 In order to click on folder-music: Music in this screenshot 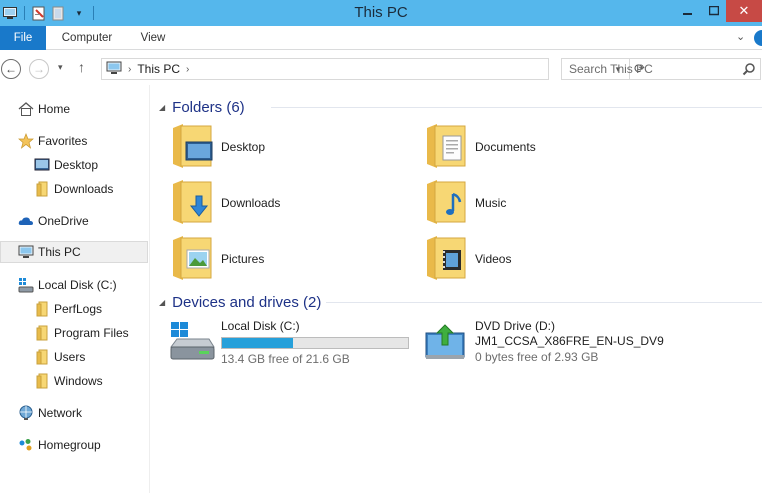, I will do `click(464, 203)`.